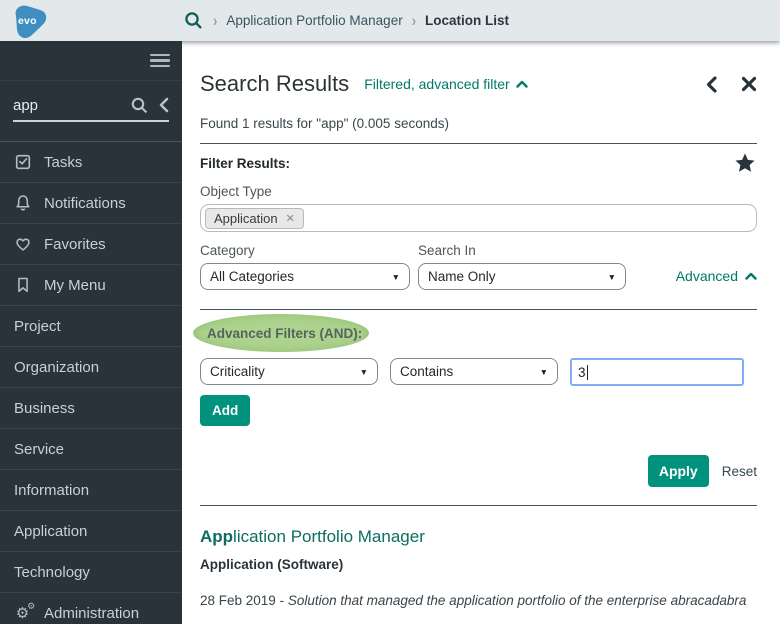  I want to click on filter-results-heading: Filter Results:, so click(245, 163).